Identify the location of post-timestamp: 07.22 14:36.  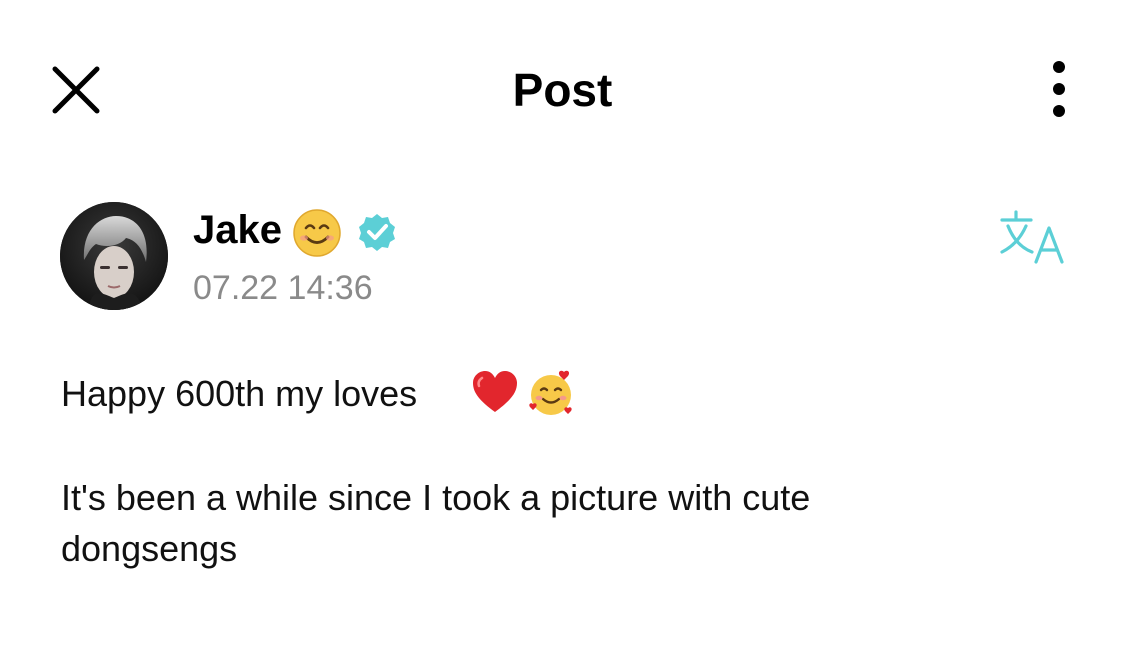
(283, 288).